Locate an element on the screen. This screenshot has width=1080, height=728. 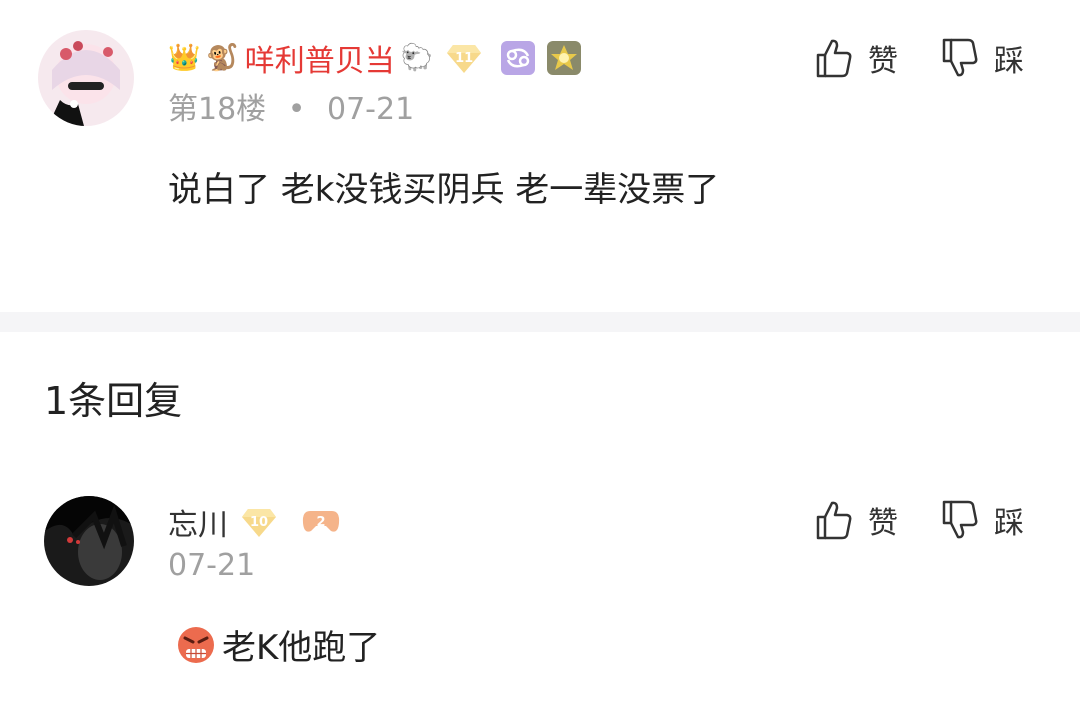
commenter-name-row: 👑 🐒 咩利普贝当 🐑 11 is located at coordinates (375, 58).